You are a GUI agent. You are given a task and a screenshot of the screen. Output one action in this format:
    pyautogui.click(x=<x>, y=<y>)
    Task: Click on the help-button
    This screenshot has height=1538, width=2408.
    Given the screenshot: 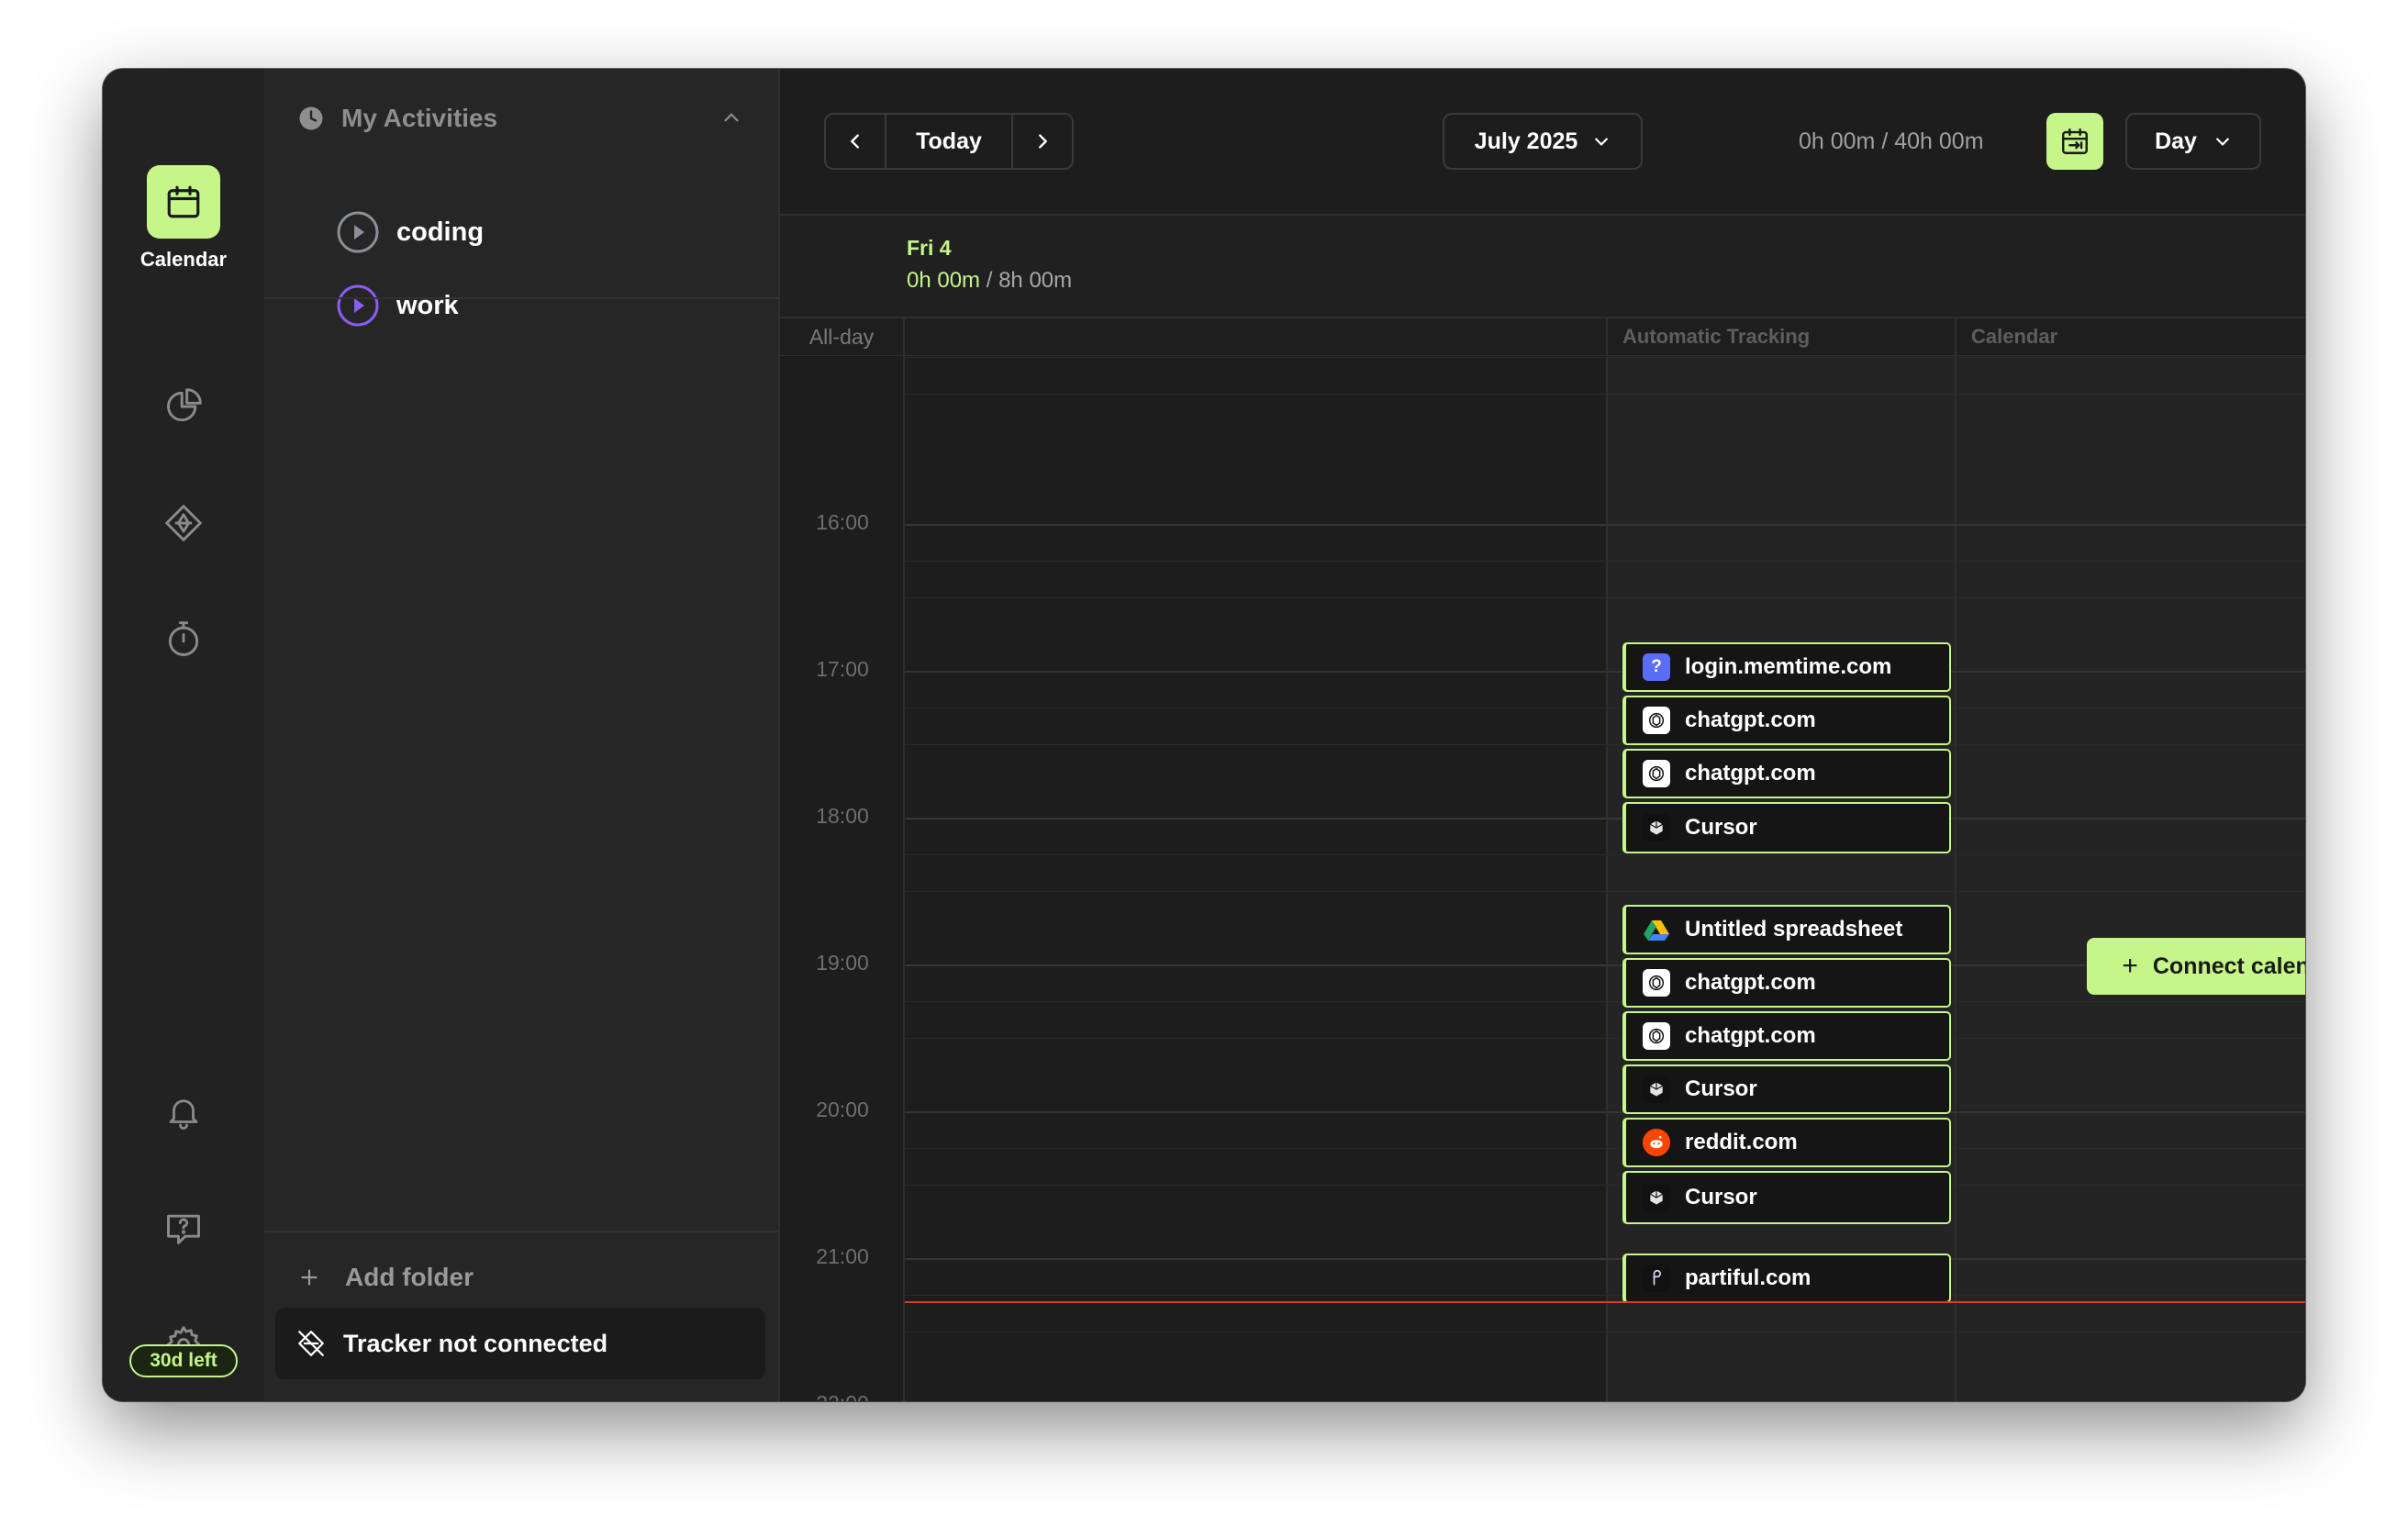 What is the action you would take?
    pyautogui.click(x=184, y=1227)
    